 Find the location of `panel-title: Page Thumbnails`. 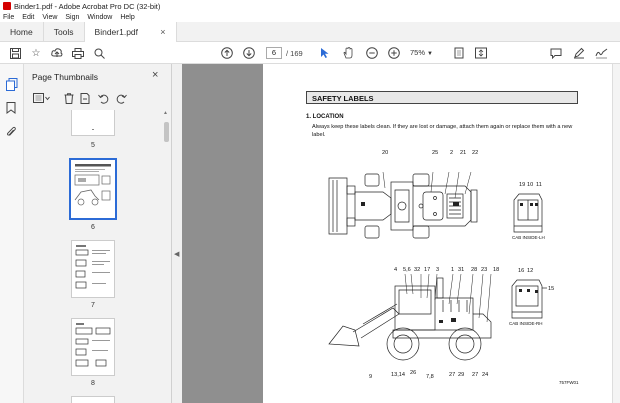

panel-title: Page Thumbnails is located at coordinates (65, 77).